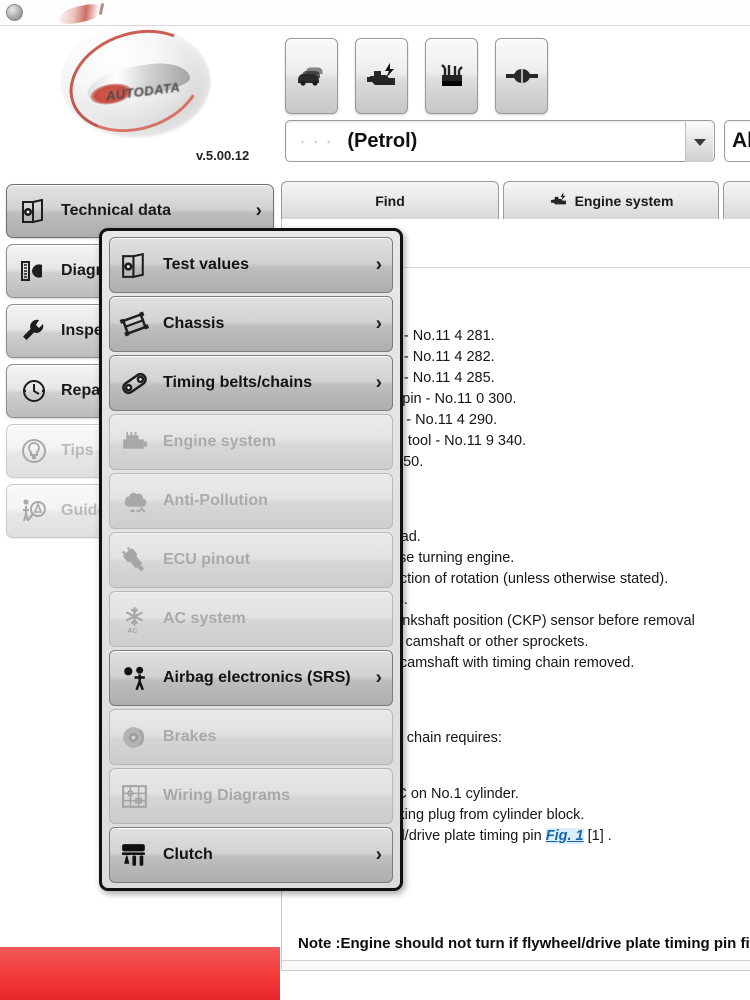 The image size is (750, 1000). I want to click on lightbulb-icon, so click(34, 451).